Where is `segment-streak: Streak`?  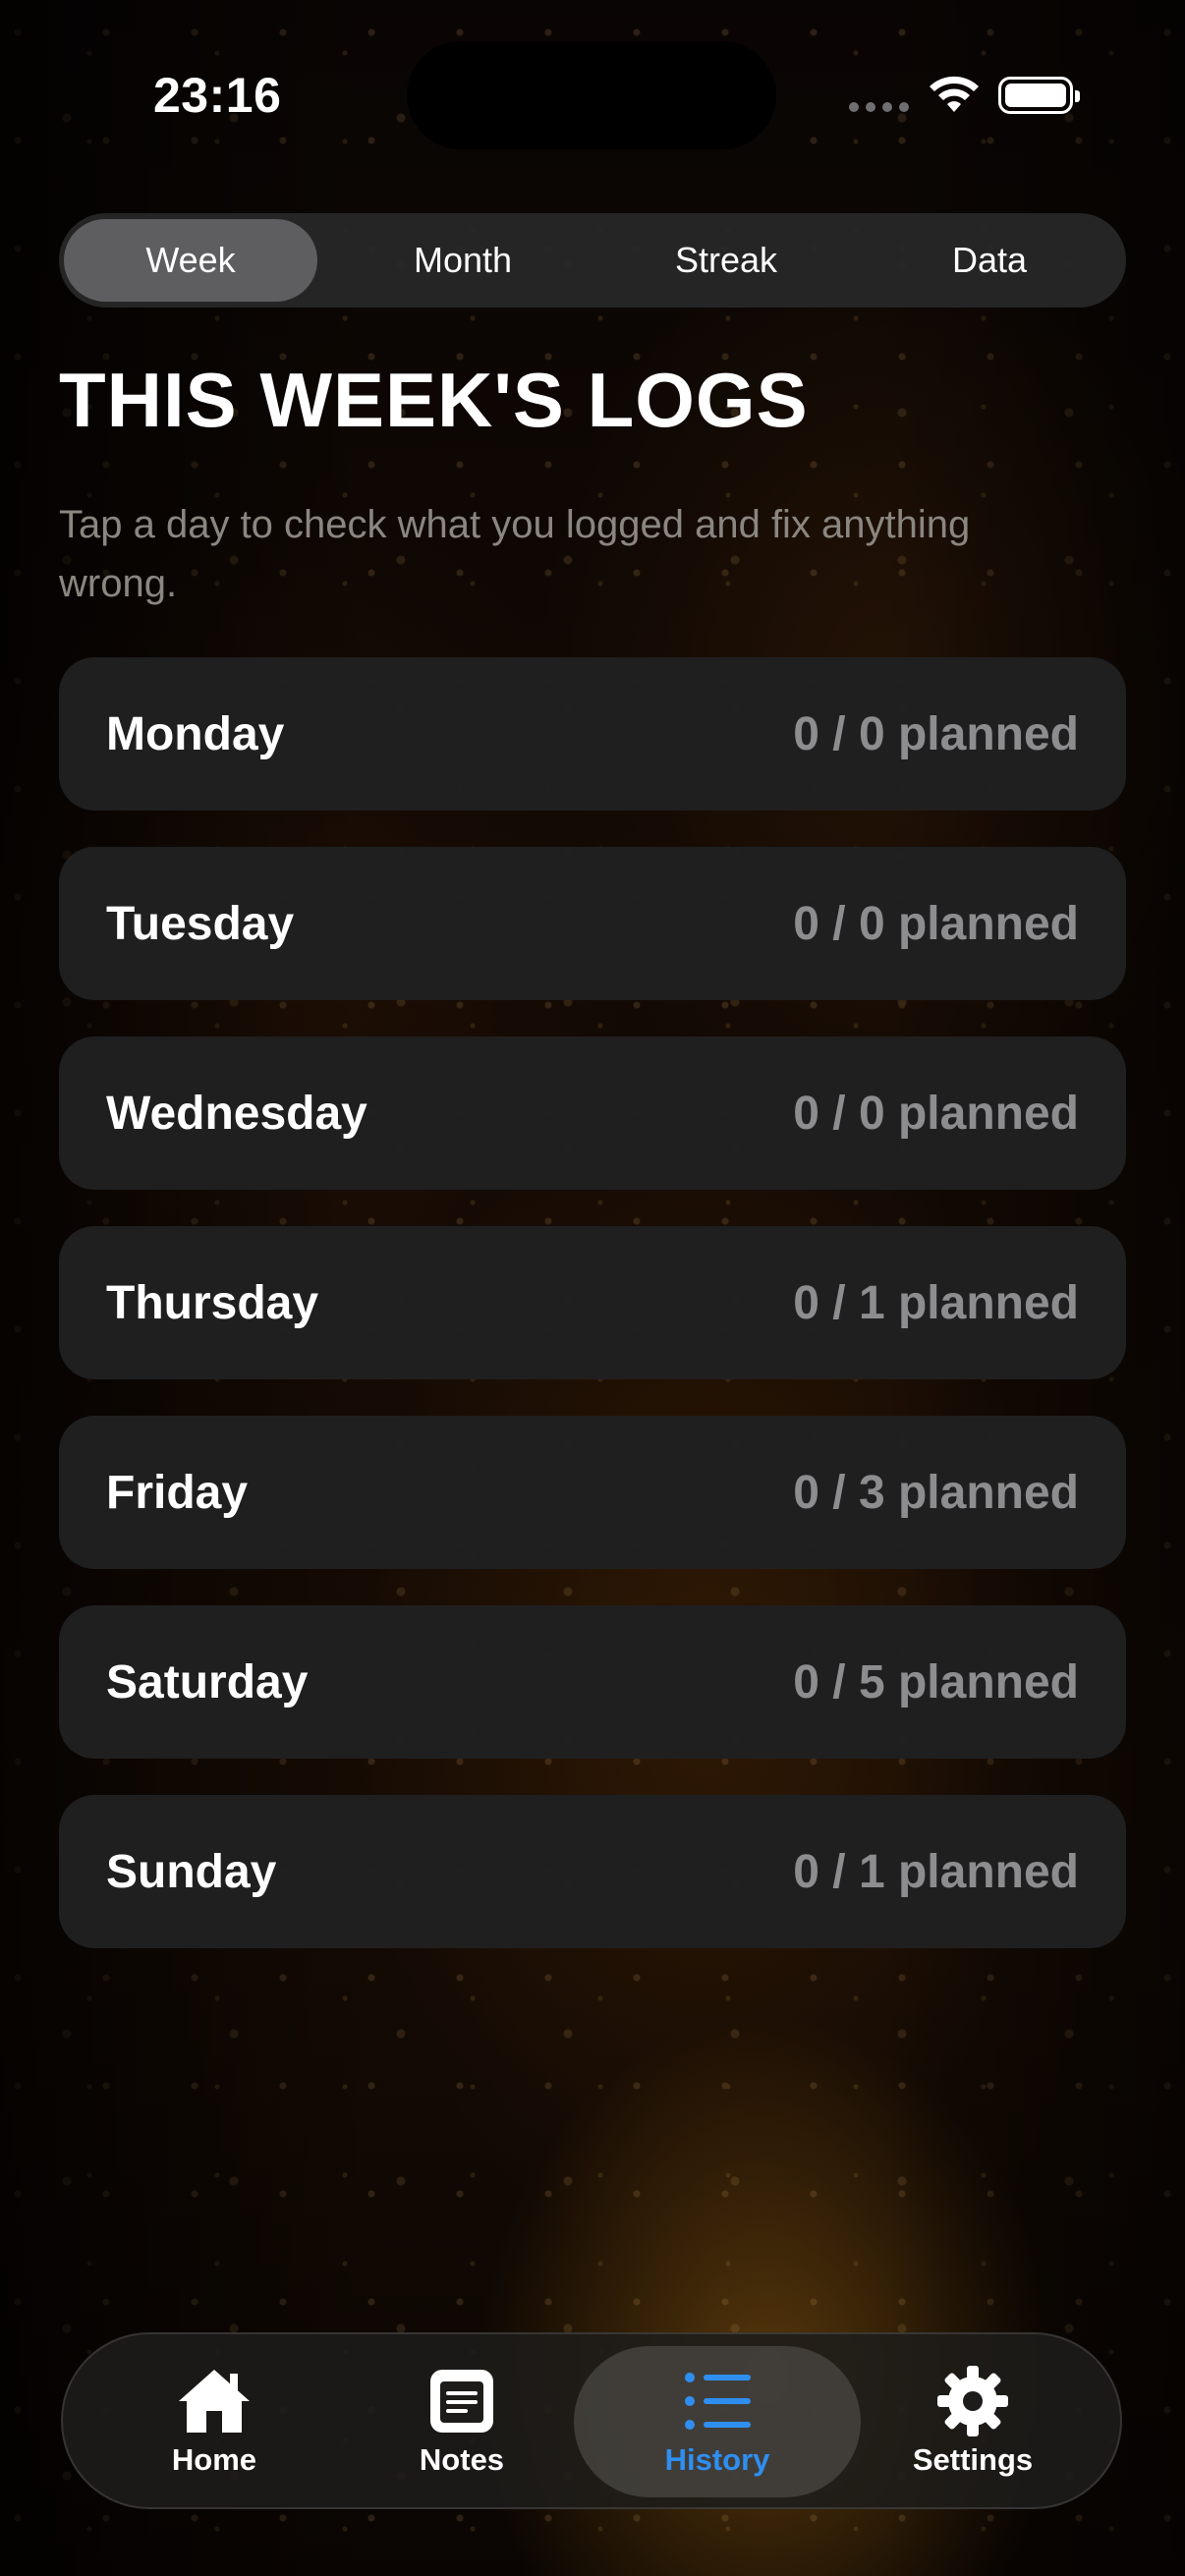
segment-streak: Streak is located at coordinates (726, 260).